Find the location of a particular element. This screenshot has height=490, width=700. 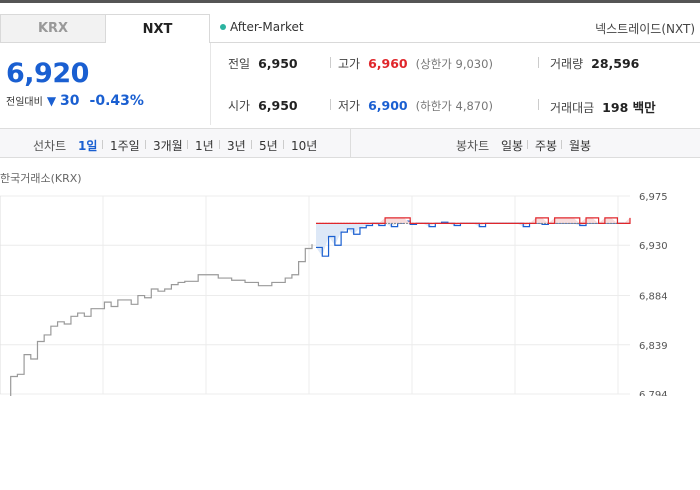

chart-controls: 선차트 1일 1주일 3개월 1년 3년 5년 10년 봉차트 일봉 주봉 월봉 is located at coordinates (350, 143).